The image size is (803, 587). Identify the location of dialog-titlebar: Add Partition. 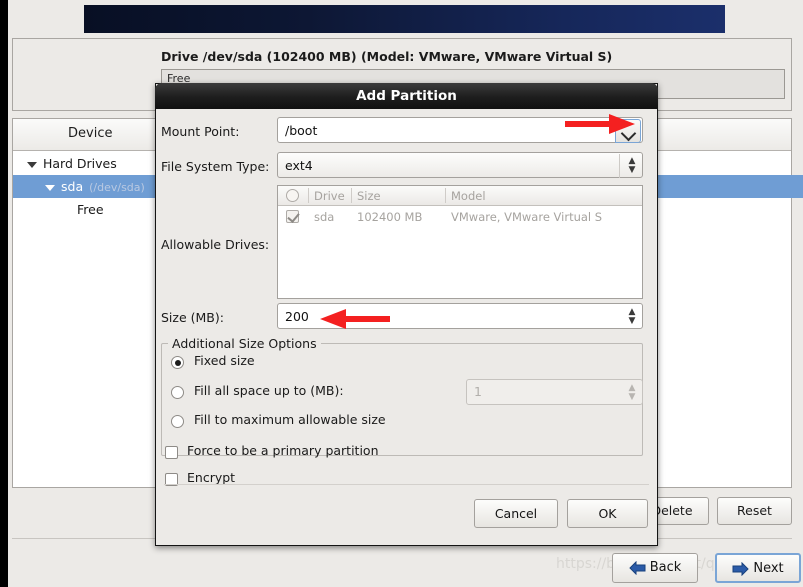
(406, 96).